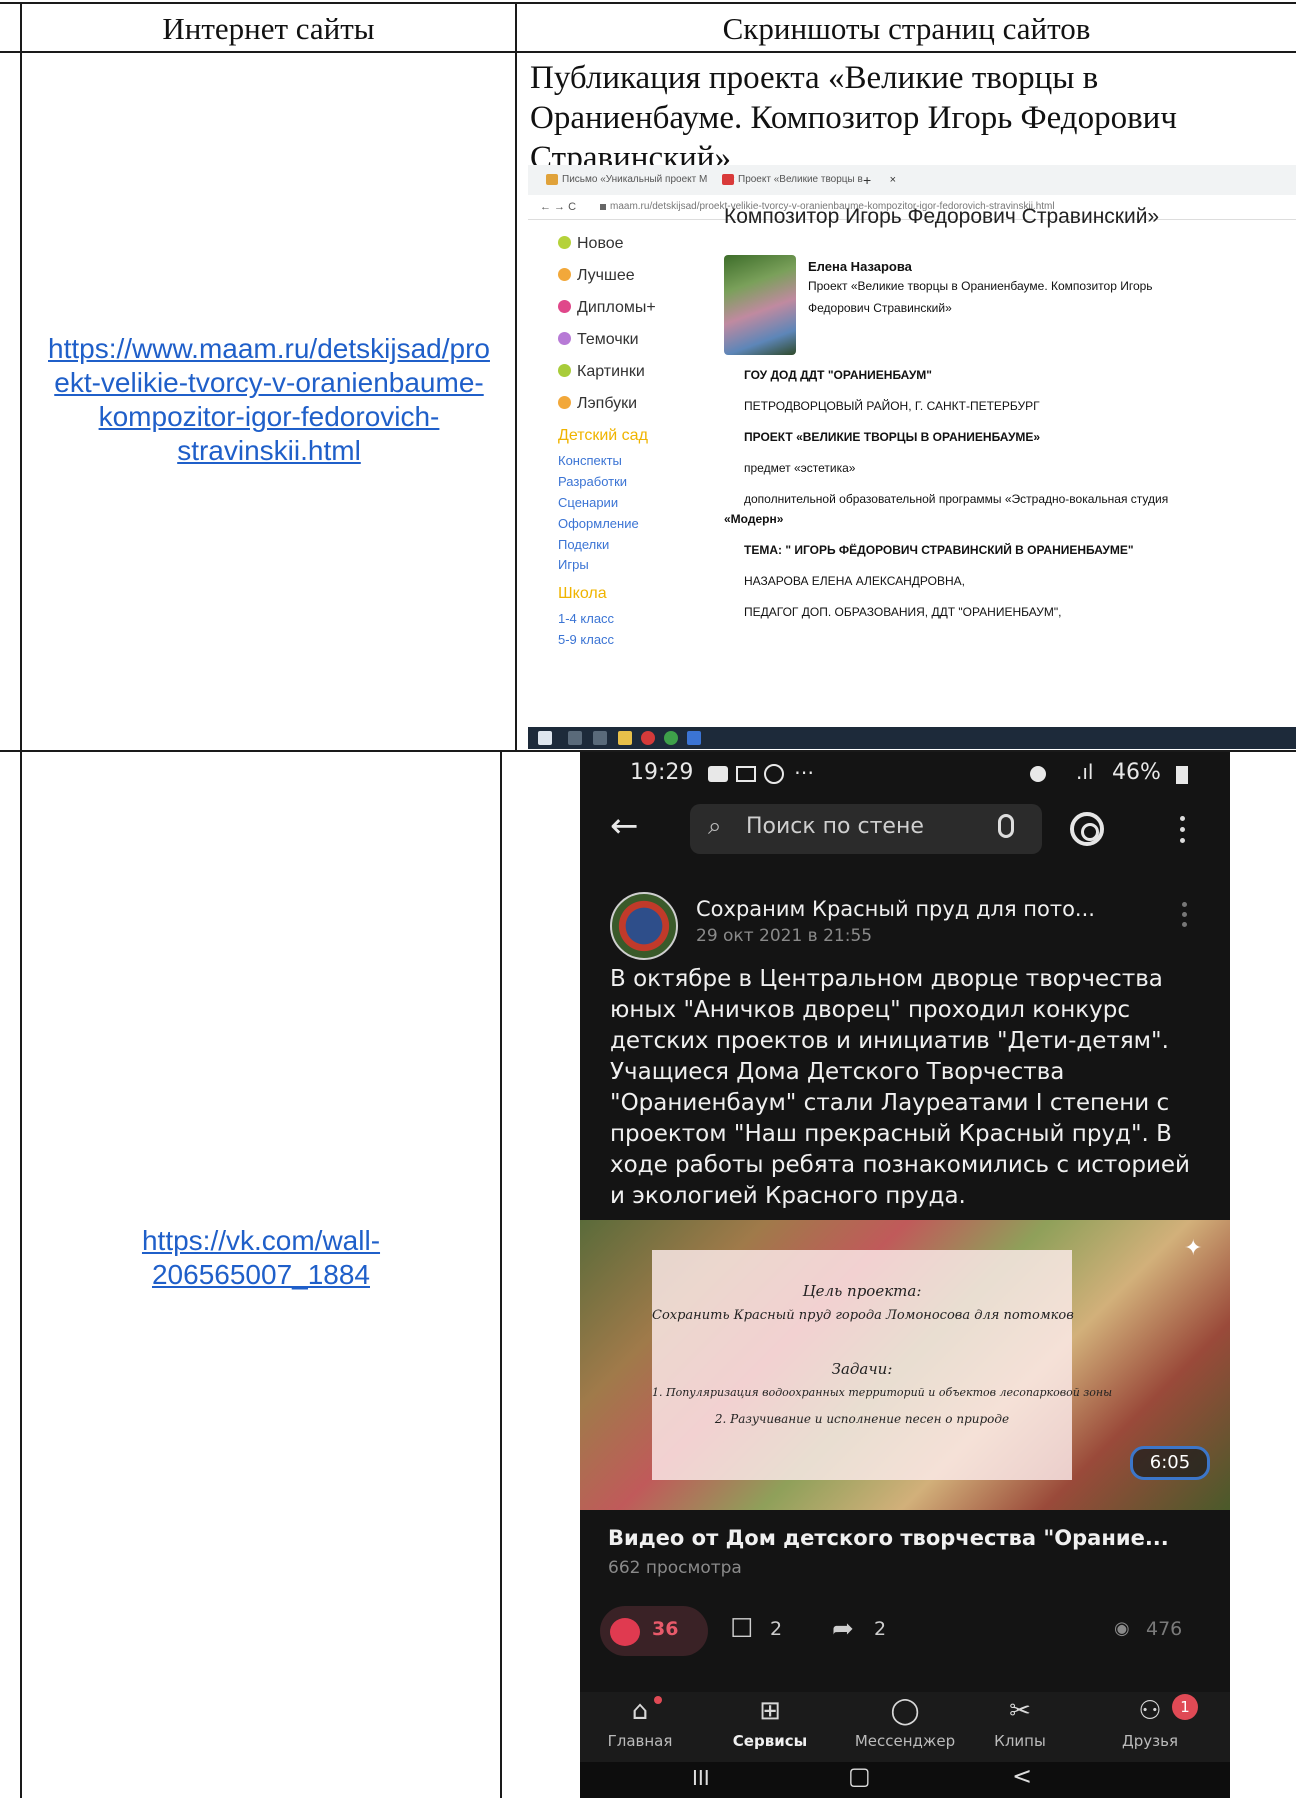 The height and width of the screenshot is (1798, 1296). Describe the element at coordinates (893, 180) in the screenshot. I see `close-icon: ×` at that location.